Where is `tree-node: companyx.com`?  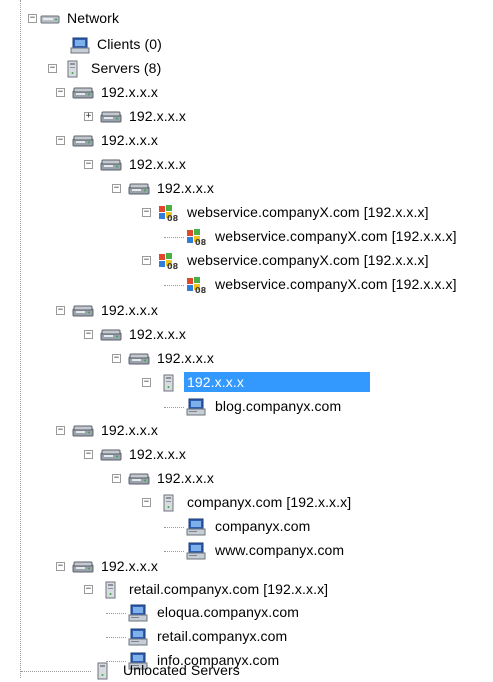 tree-node: companyx.com is located at coordinates (246, 527).